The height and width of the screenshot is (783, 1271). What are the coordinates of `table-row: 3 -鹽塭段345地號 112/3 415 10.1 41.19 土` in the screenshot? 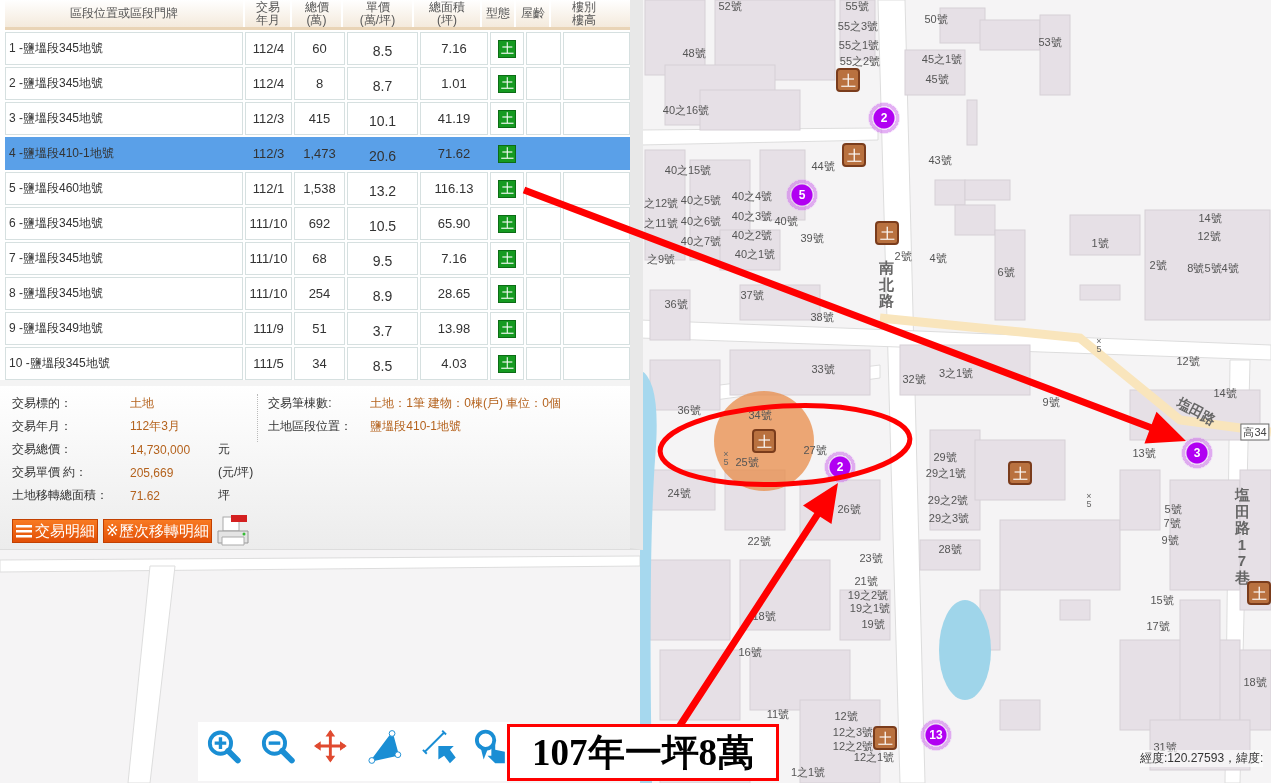 It's located at (317, 118).